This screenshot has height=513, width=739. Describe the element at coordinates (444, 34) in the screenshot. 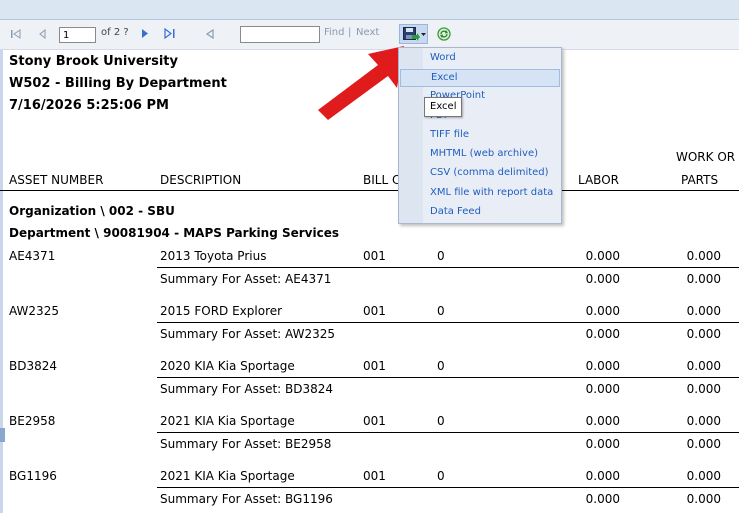

I see `refresh-icon` at that location.